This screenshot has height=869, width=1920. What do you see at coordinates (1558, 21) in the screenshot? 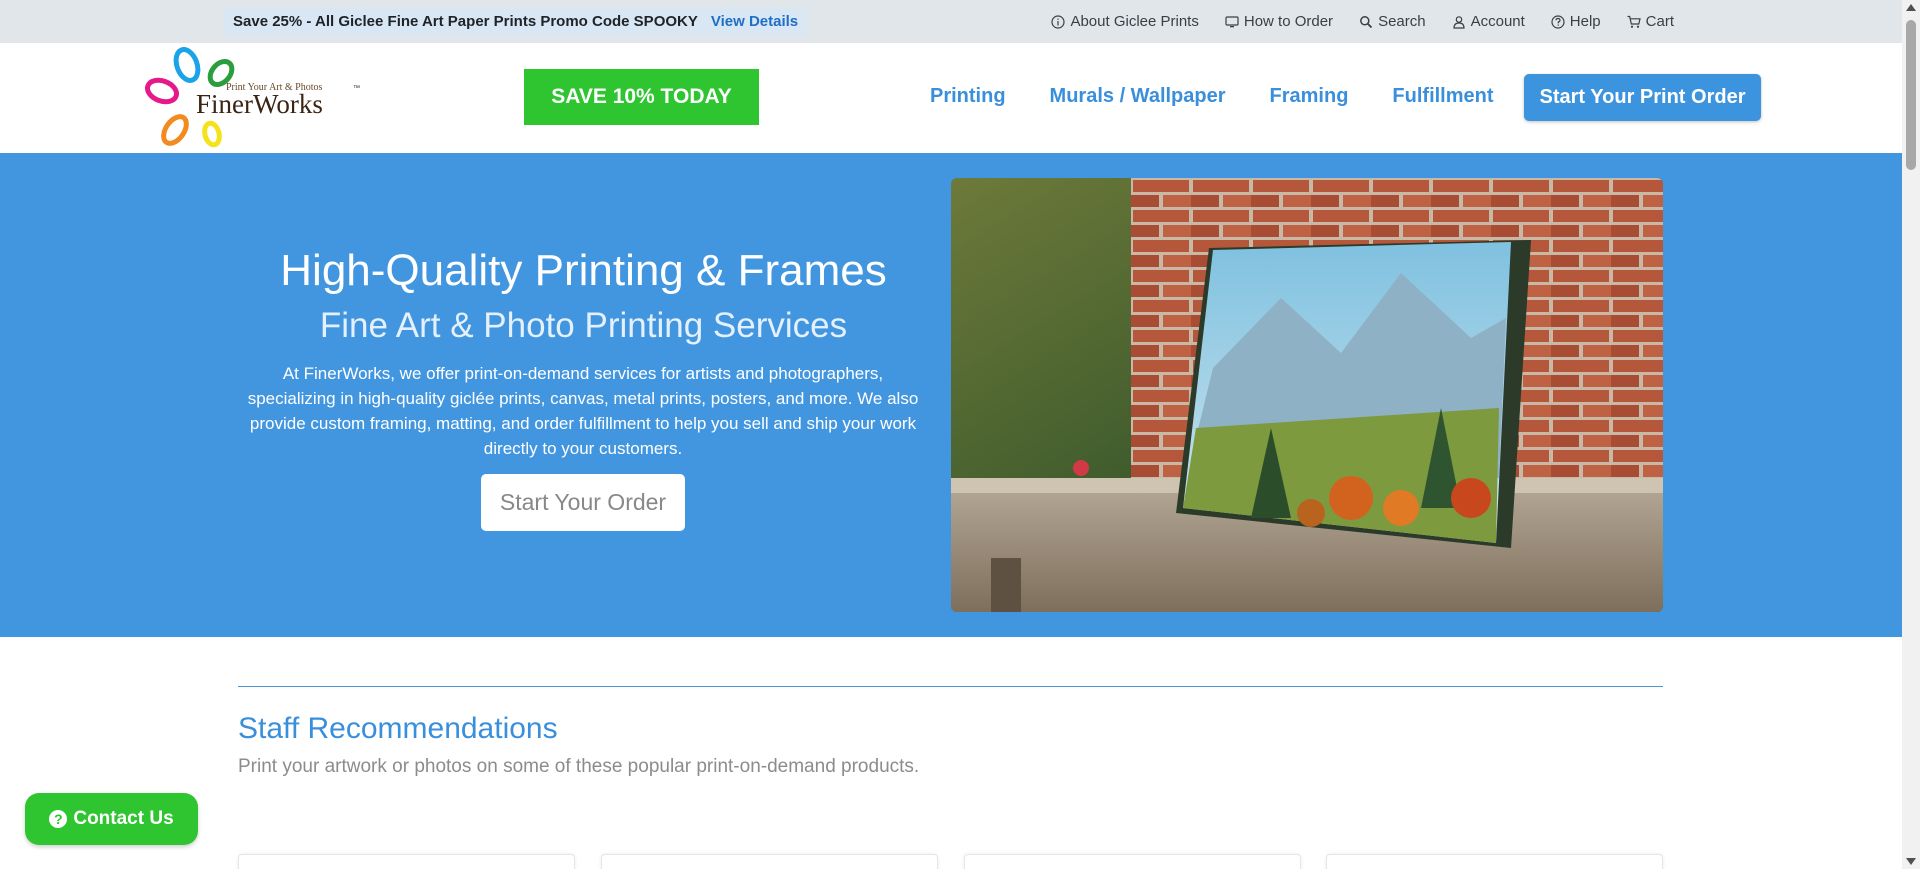
I see `question-circle-icon` at bounding box center [1558, 21].